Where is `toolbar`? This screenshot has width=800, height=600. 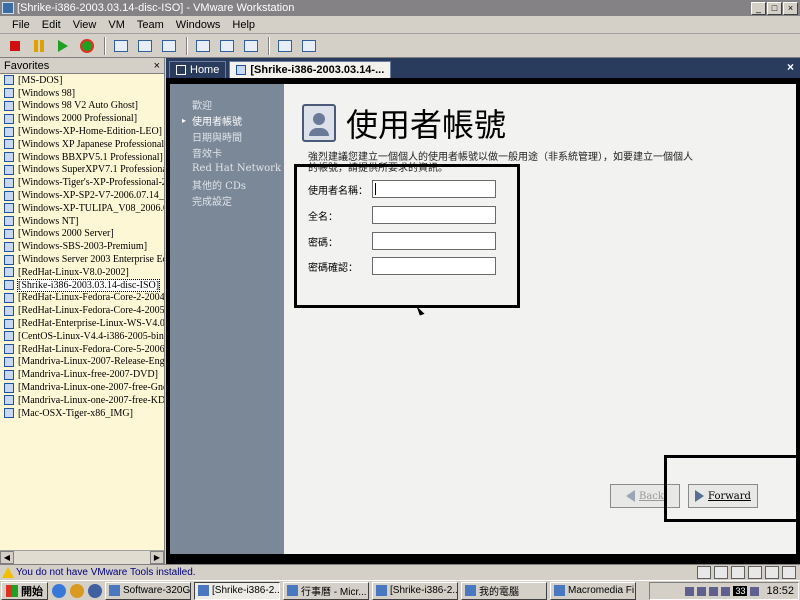 toolbar is located at coordinates (400, 46).